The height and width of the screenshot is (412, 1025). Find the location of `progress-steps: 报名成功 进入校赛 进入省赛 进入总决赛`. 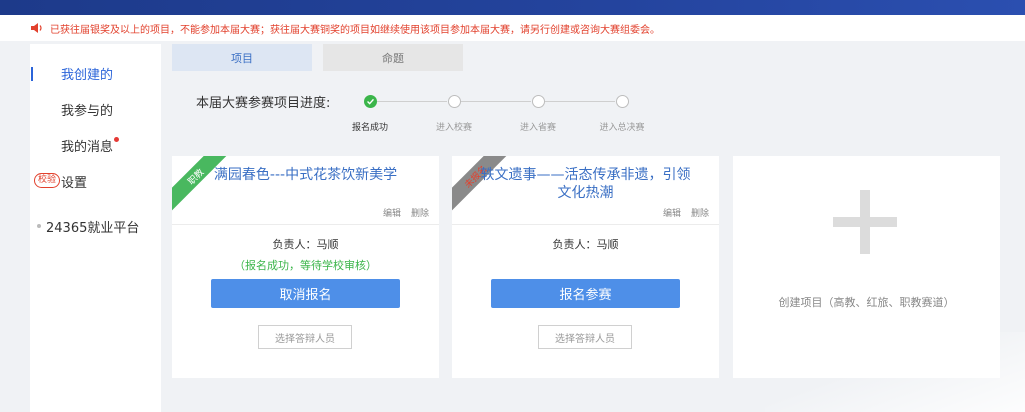

progress-steps: 报名成功 进入校赛 进入省赛 进入总决赛 is located at coordinates (510, 115).